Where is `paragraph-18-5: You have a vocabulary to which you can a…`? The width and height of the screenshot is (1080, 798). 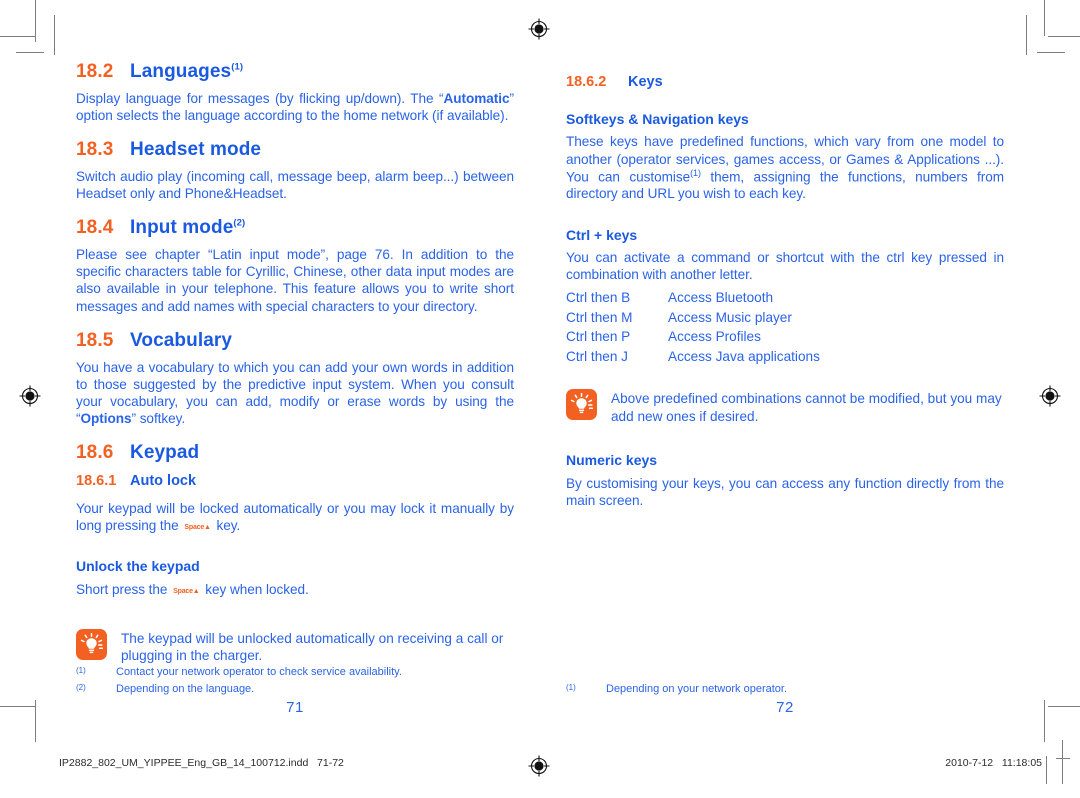 paragraph-18-5: You have a vocabulary to which you can a… is located at coordinates (295, 392).